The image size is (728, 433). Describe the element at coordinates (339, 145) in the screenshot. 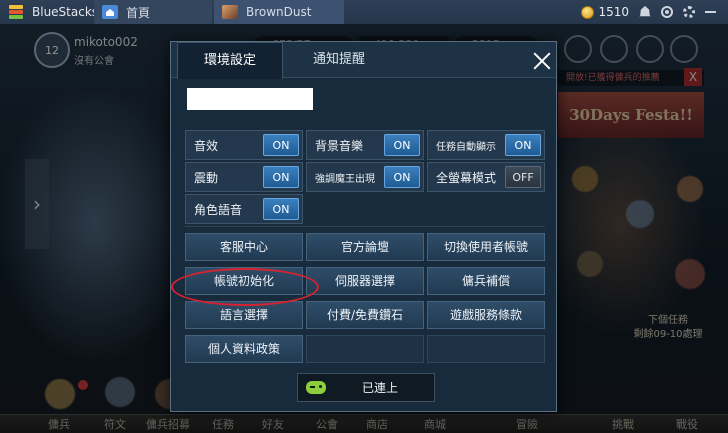

I see `setting-label: 背景音樂` at that location.